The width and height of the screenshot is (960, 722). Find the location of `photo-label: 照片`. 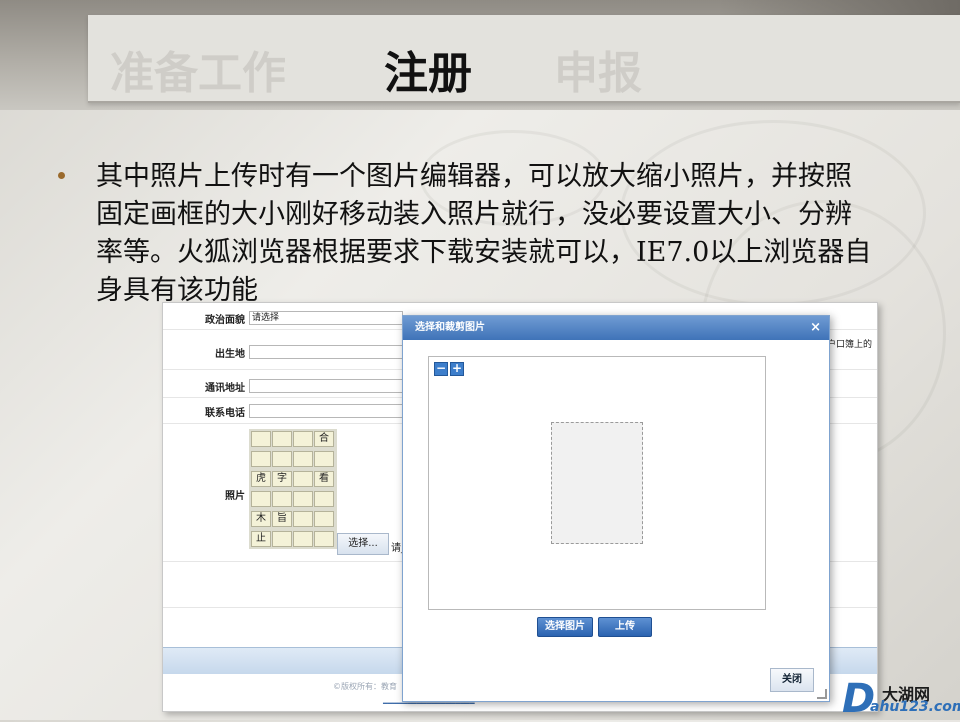

photo-label: 照片 is located at coordinates (235, 496).